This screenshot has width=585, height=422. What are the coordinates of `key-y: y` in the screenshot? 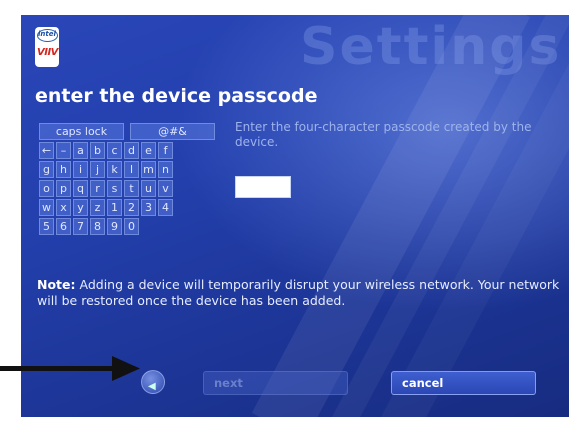 It's located at (80, 207).